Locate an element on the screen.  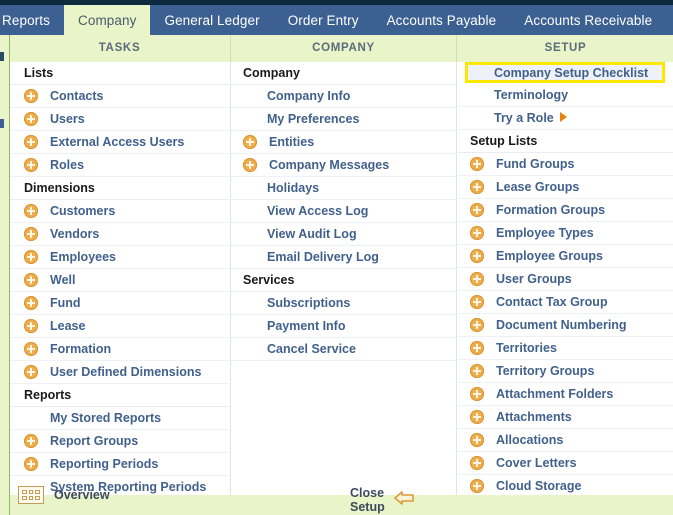
menu-item-label: Subscriptions is located at coordinates (309, 303).